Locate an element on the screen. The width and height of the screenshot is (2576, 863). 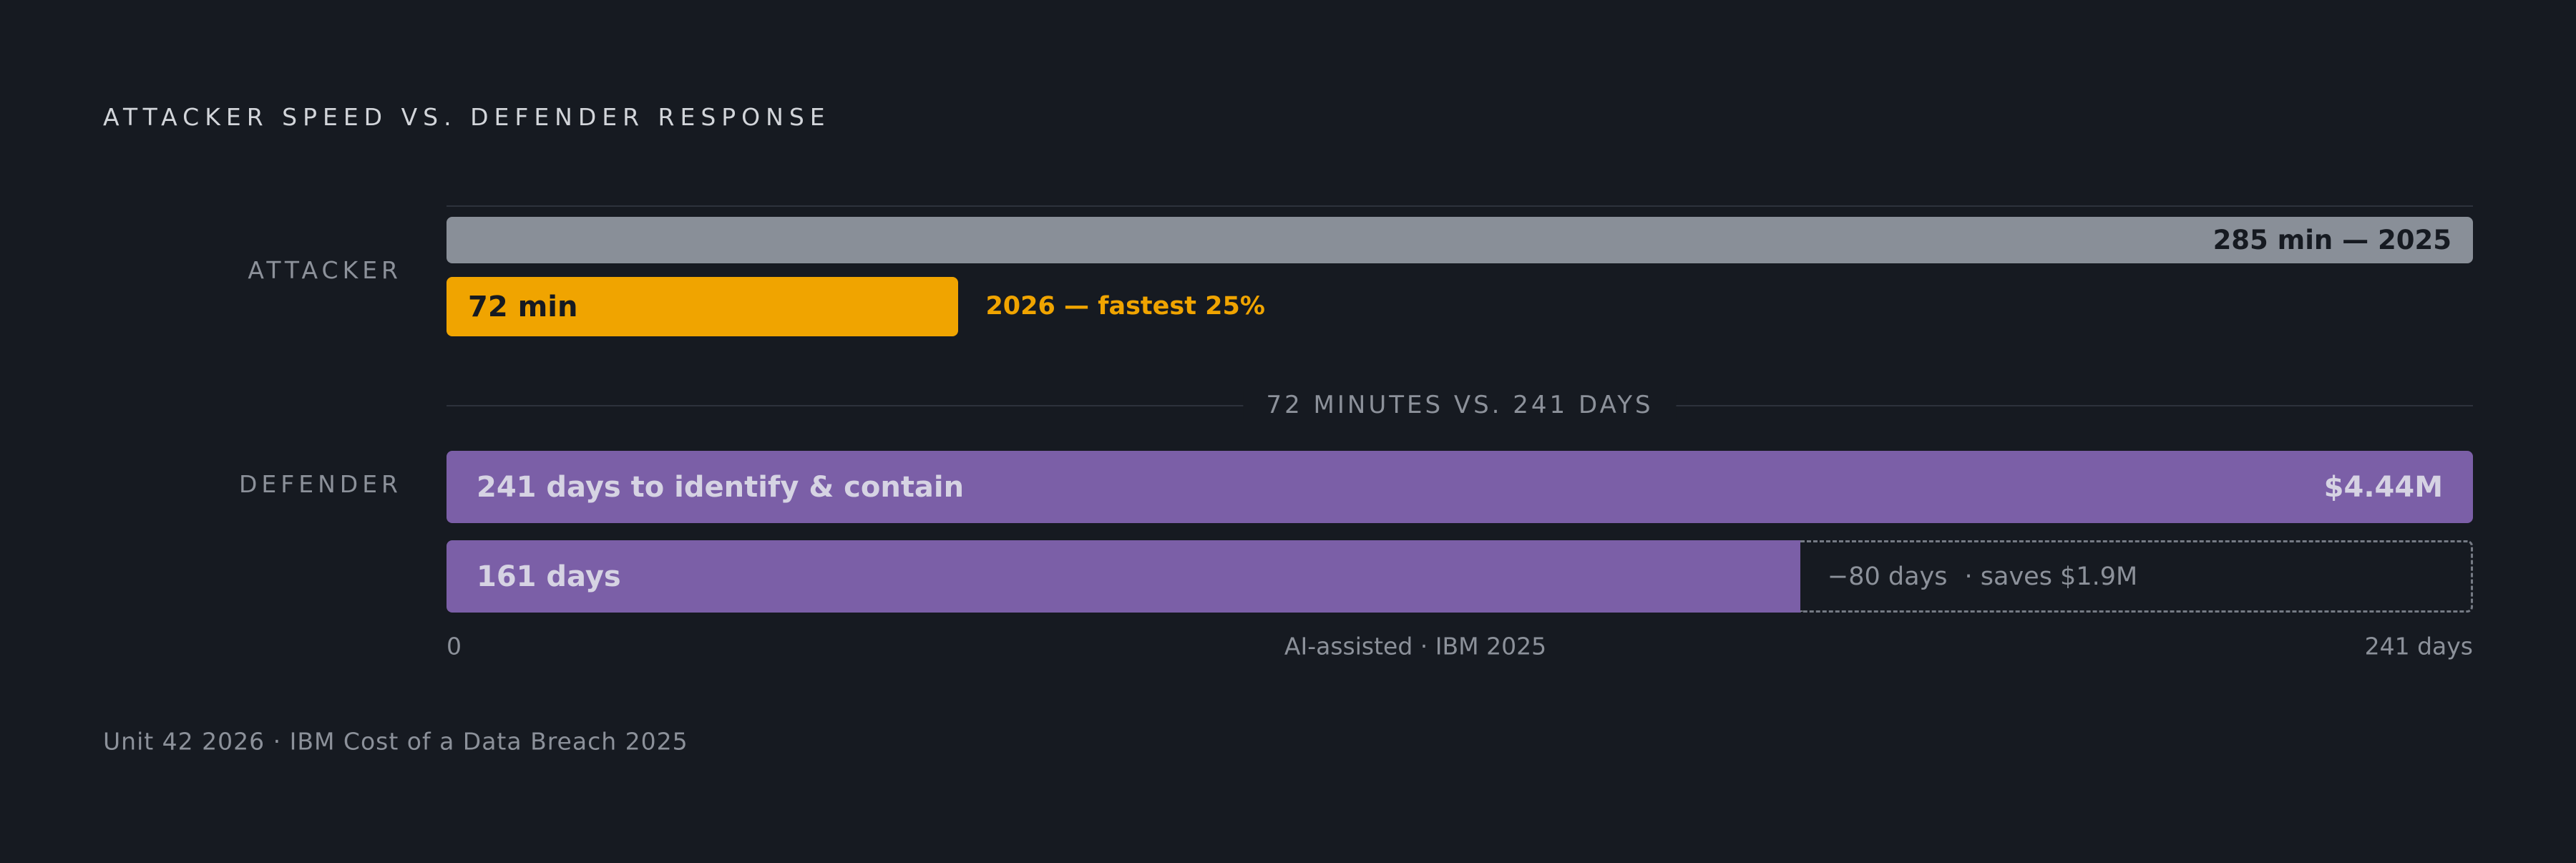
attacker-2026-note: 2026 — fastest 25% is located at coordinates (1125, 306).